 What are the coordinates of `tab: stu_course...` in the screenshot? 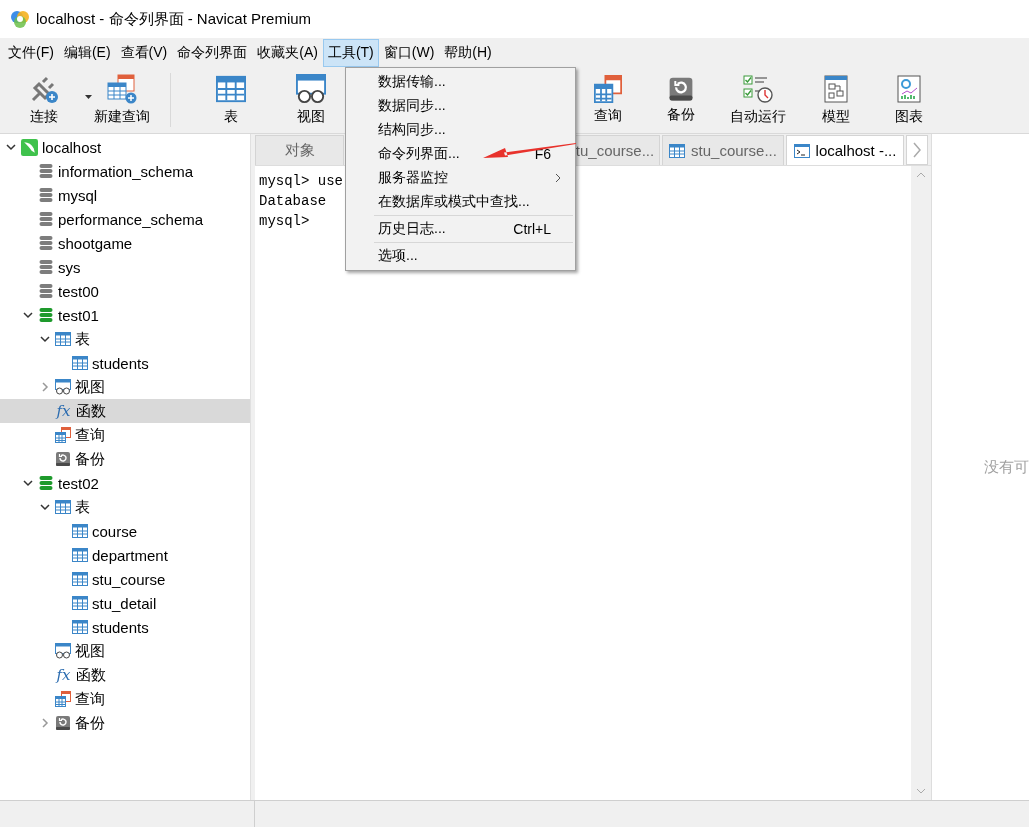 It's located at (723, 150).